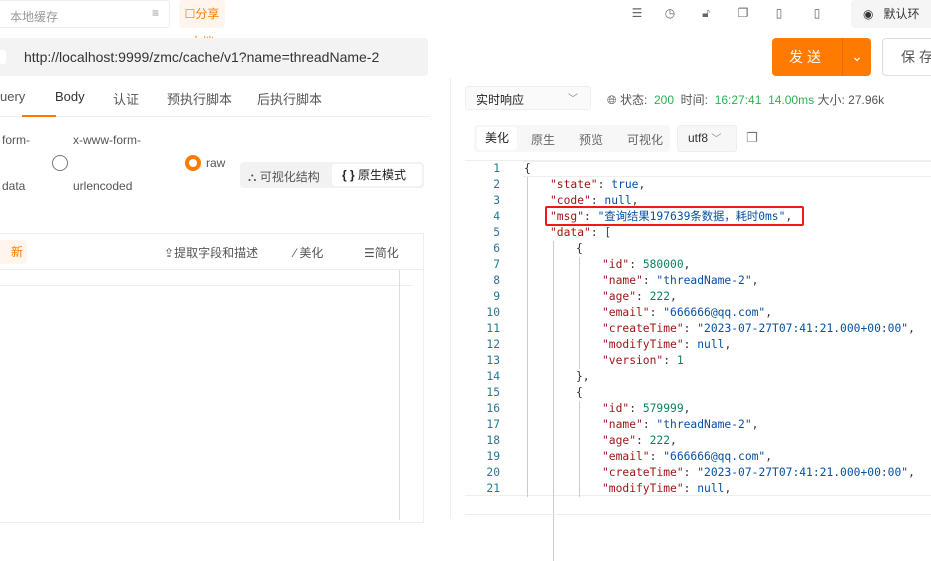 This screenshot has width=931, height=561. Describe the element at coordinates (597, 185) in the screenshot. I see `code-line: "state": true,` at that location.